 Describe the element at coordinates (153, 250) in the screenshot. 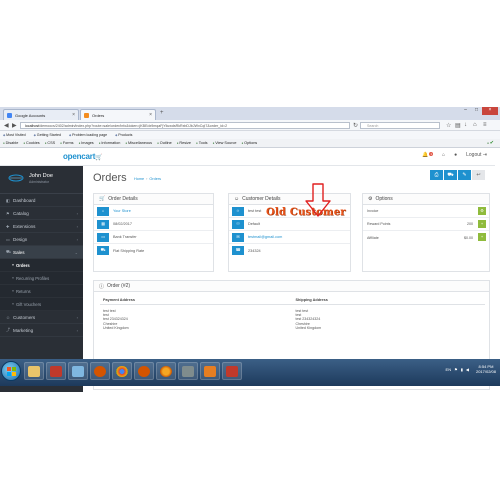

I see `shipping-row: ⛟ Flat Shipping Rate` at that location.